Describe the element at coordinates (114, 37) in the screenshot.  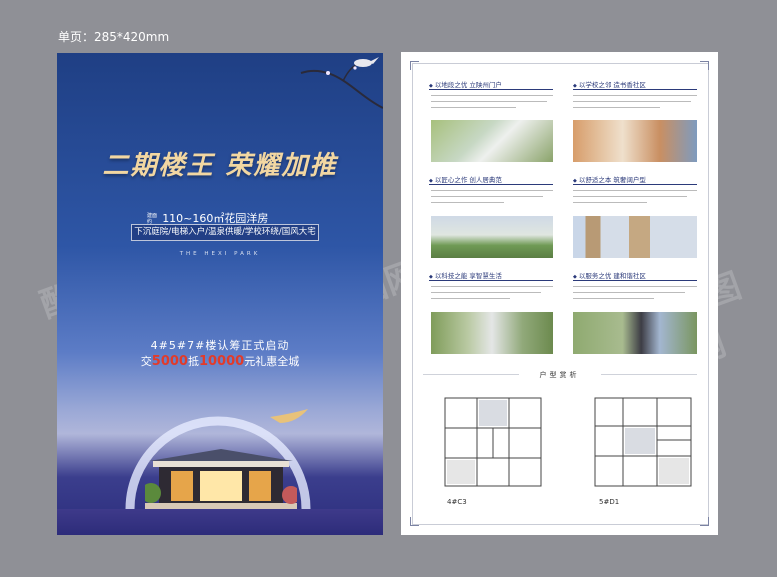
I see `size-label: 单页：285*420mm` at that location.